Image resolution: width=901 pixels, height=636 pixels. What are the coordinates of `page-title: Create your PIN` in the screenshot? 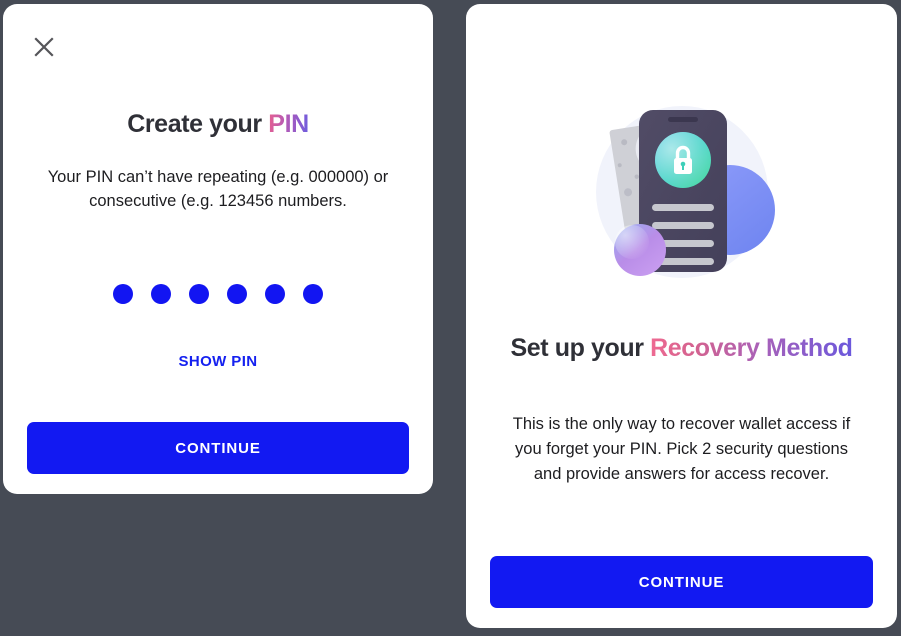 It's located at (218, 124).